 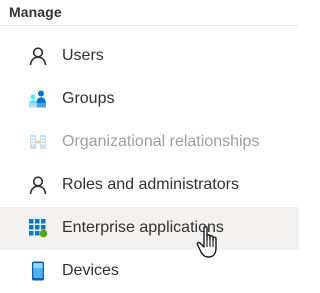 I want to click on enterprise-apps-icon, so click(x=38, y=228).